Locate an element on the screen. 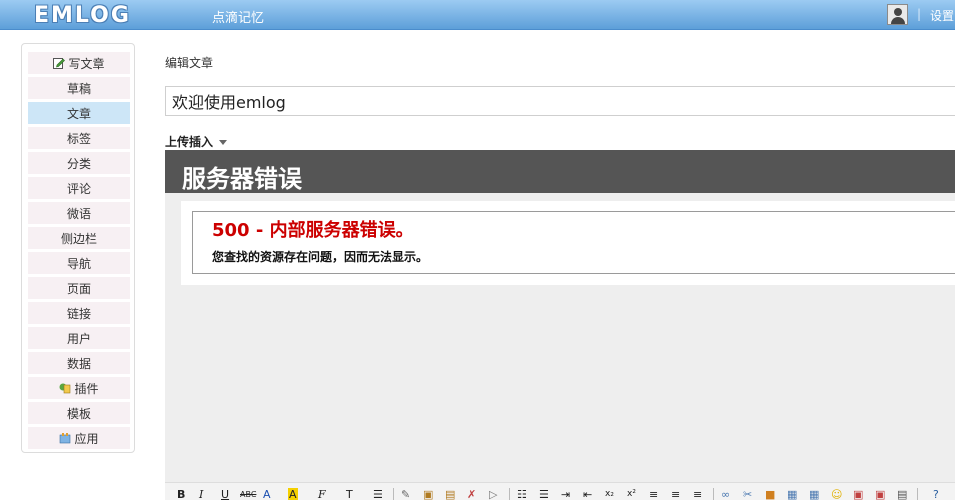 The image size is (955, 500). sidebar-item-users: 用户 is located at coordinates (79, 338).